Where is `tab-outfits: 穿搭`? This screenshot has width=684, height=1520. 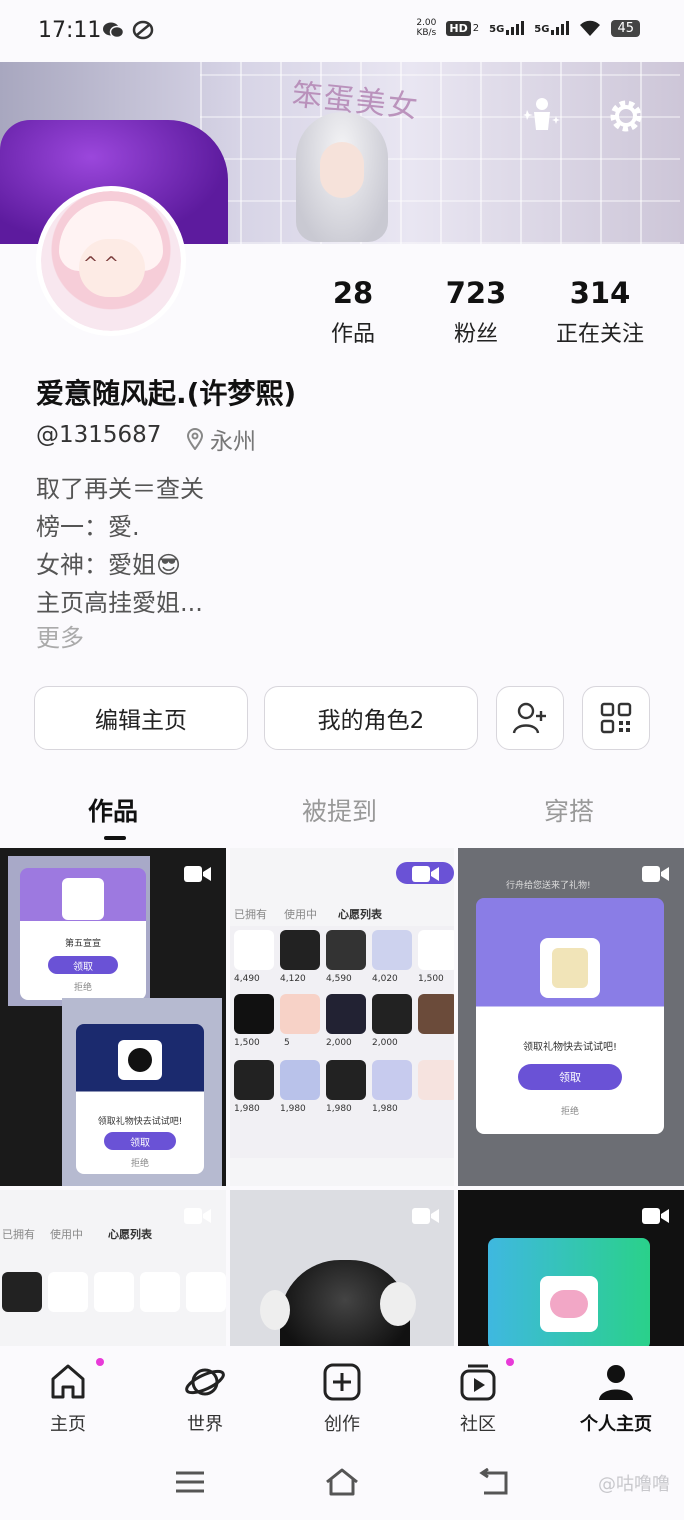 tab-outfits: 穿搭 is located at coordinates (569, 810).